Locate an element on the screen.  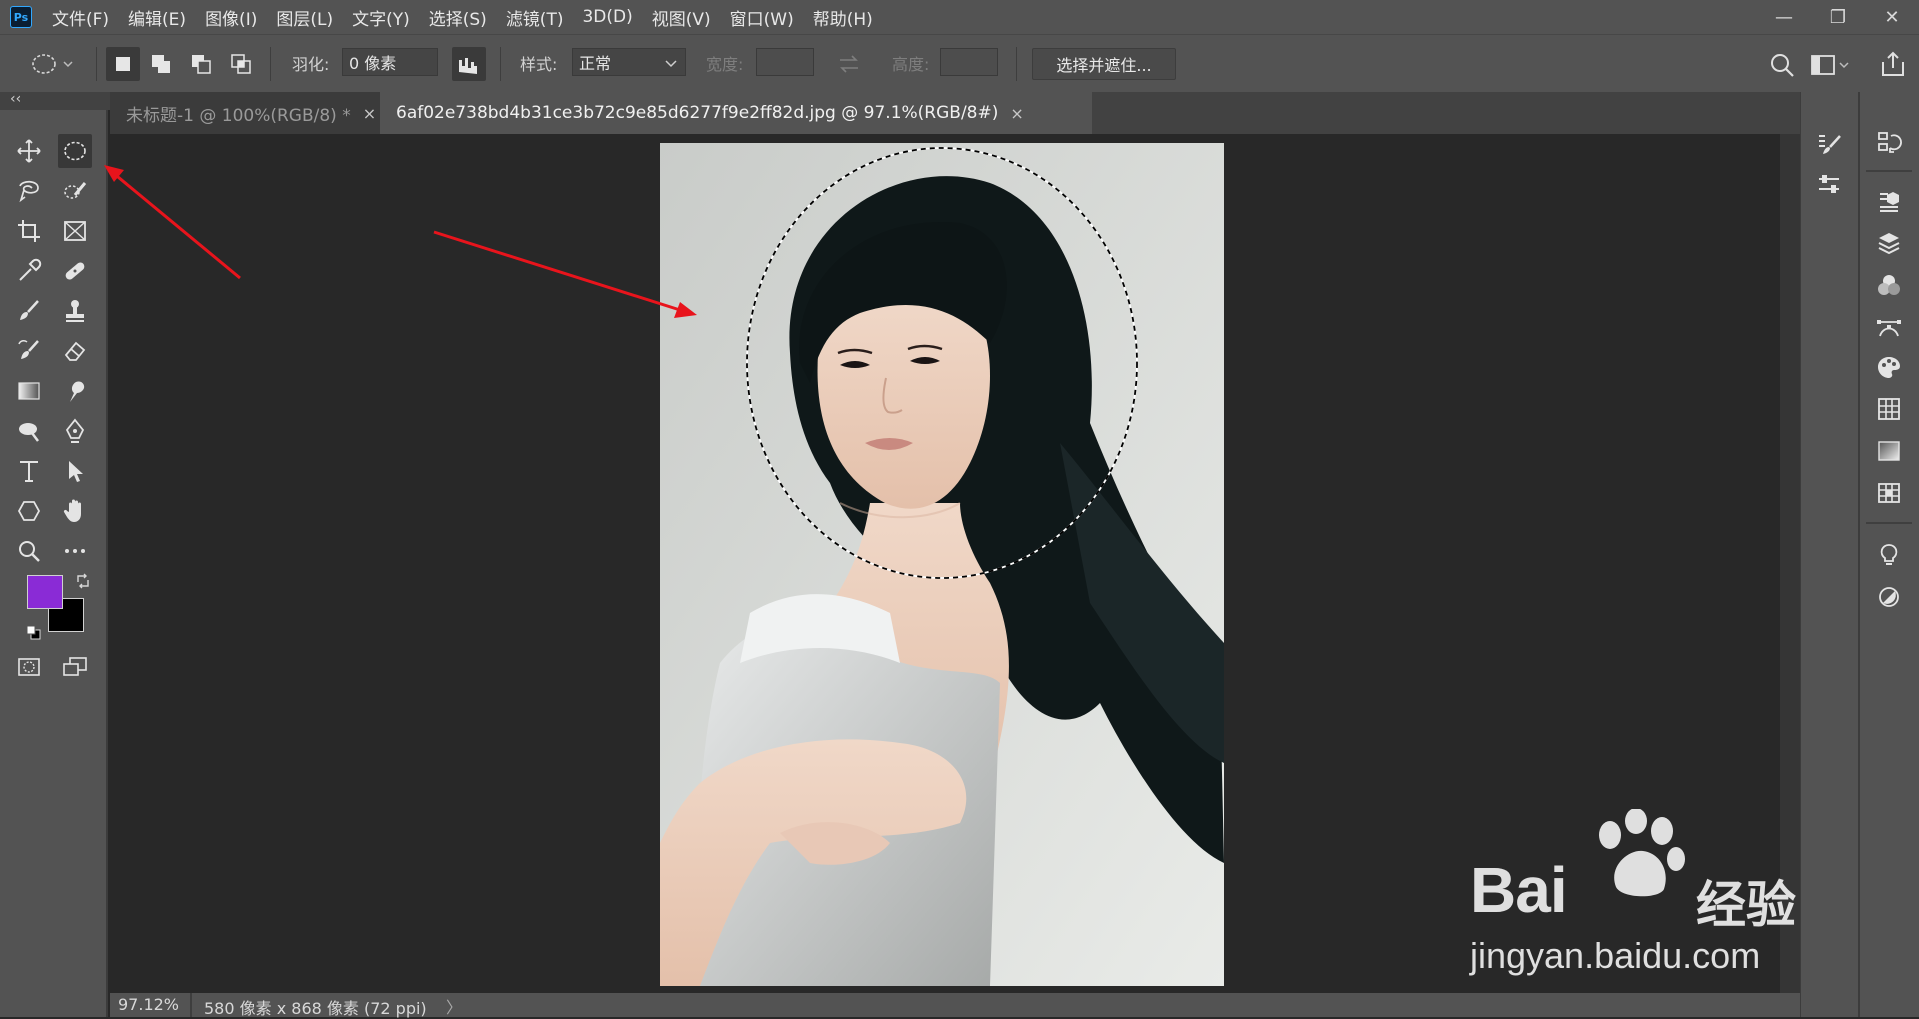
gradients-panel-button is located at coordinates (1889, 451).